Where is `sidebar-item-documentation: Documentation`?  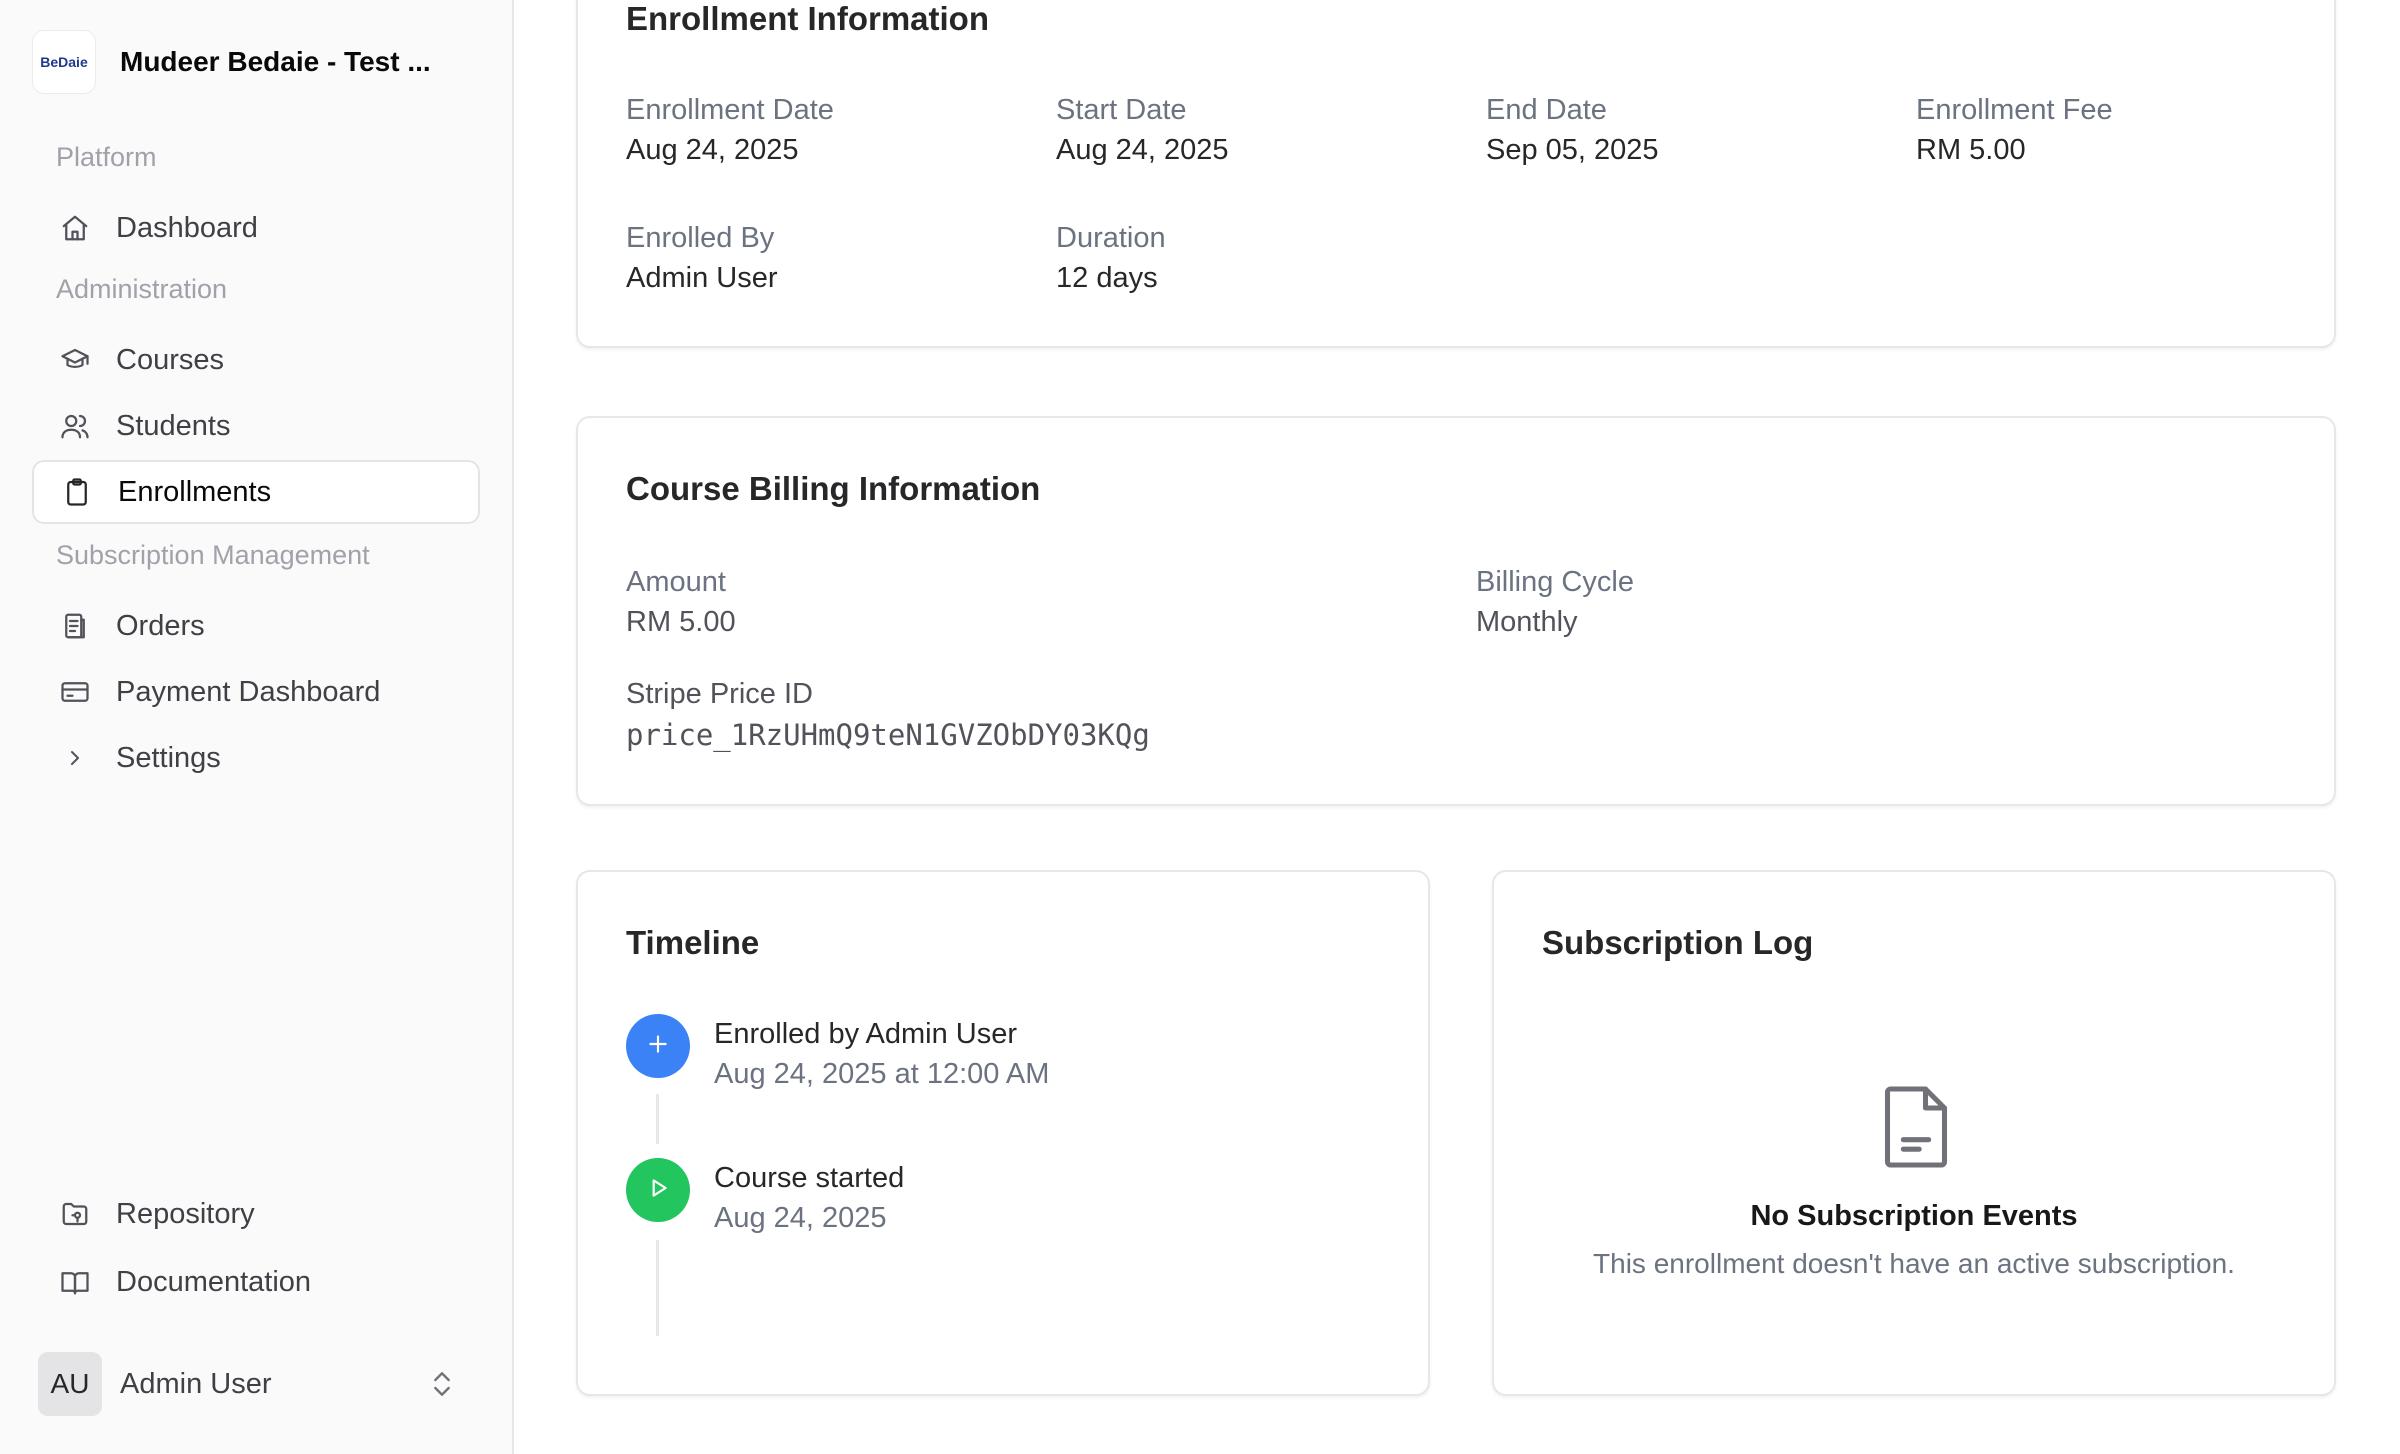 sidebar-item-documentation: Documentation is located at coordinates (256, 1282).